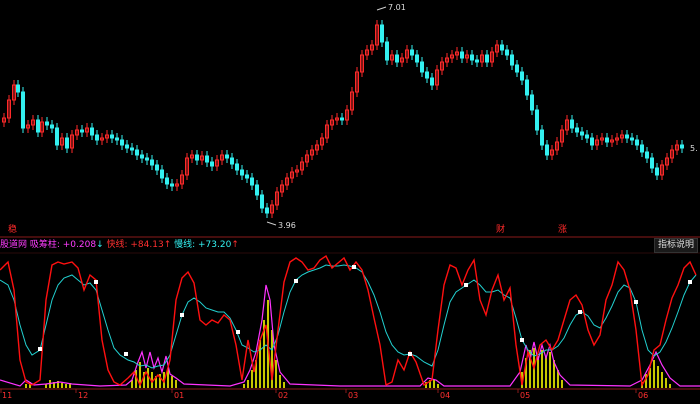 The width and height of the screenshot is (700, 404). Describe the element at coordinates (525, 395) in the screenshot. I see `x-axis-label: 05` at that location.